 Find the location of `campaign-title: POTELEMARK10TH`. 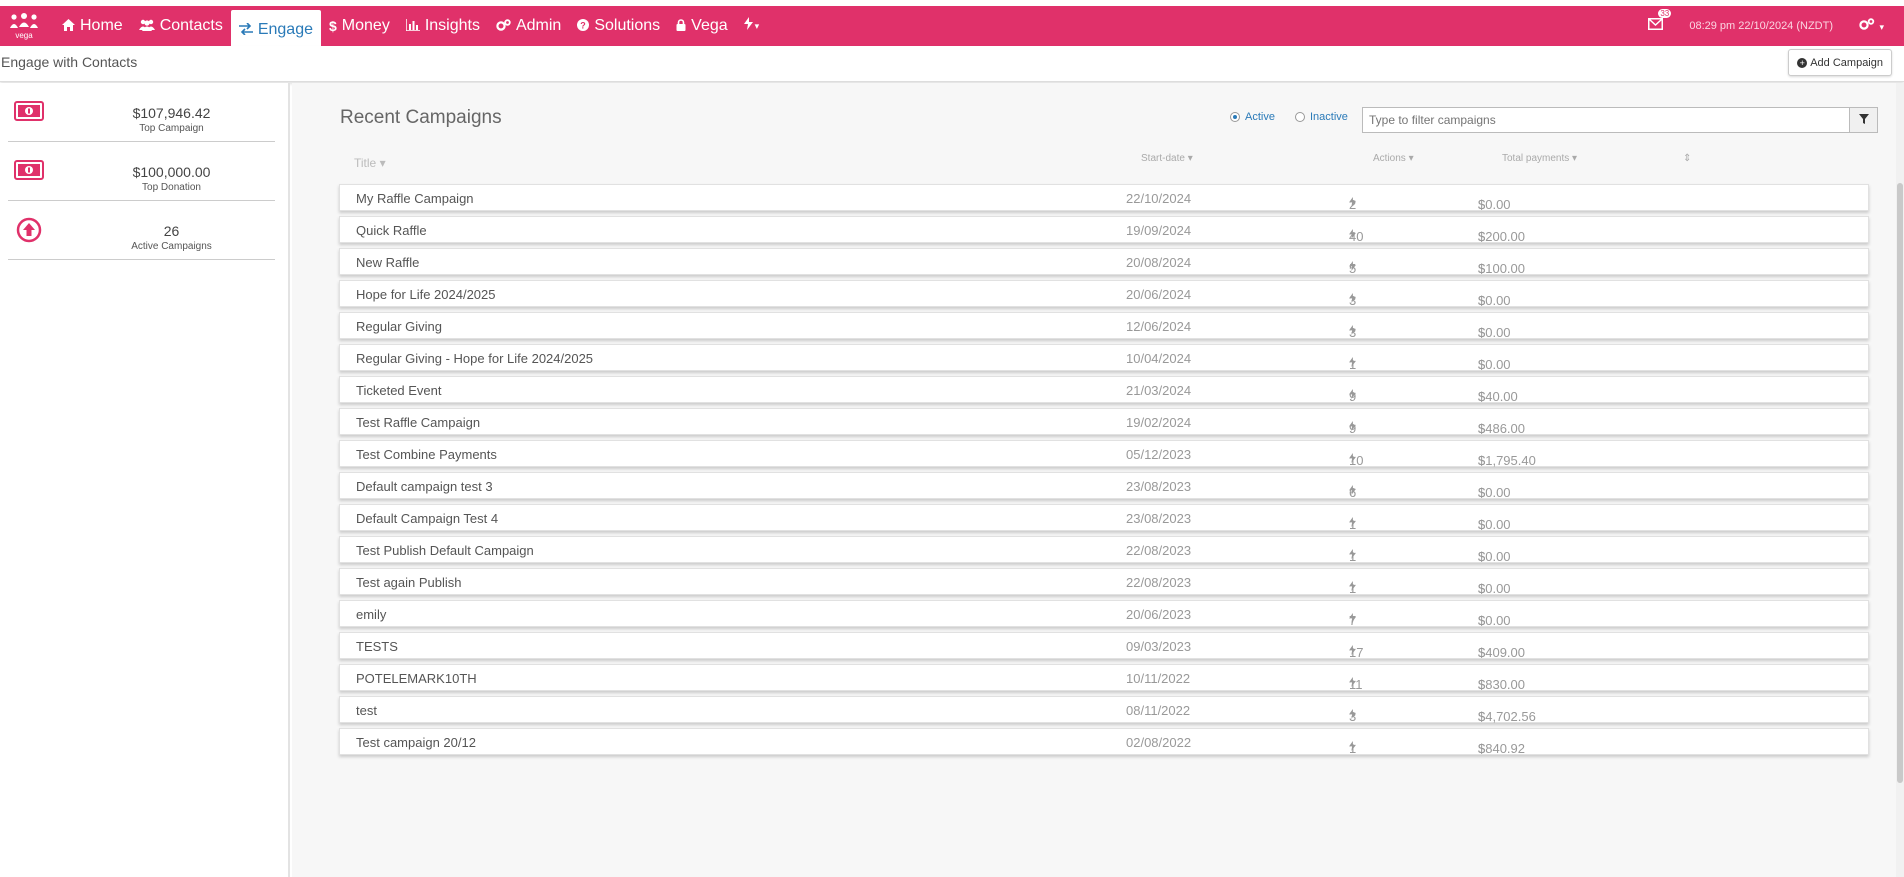

campaign-title: POTELEMARK10TH is located at coordinates (416, 678).